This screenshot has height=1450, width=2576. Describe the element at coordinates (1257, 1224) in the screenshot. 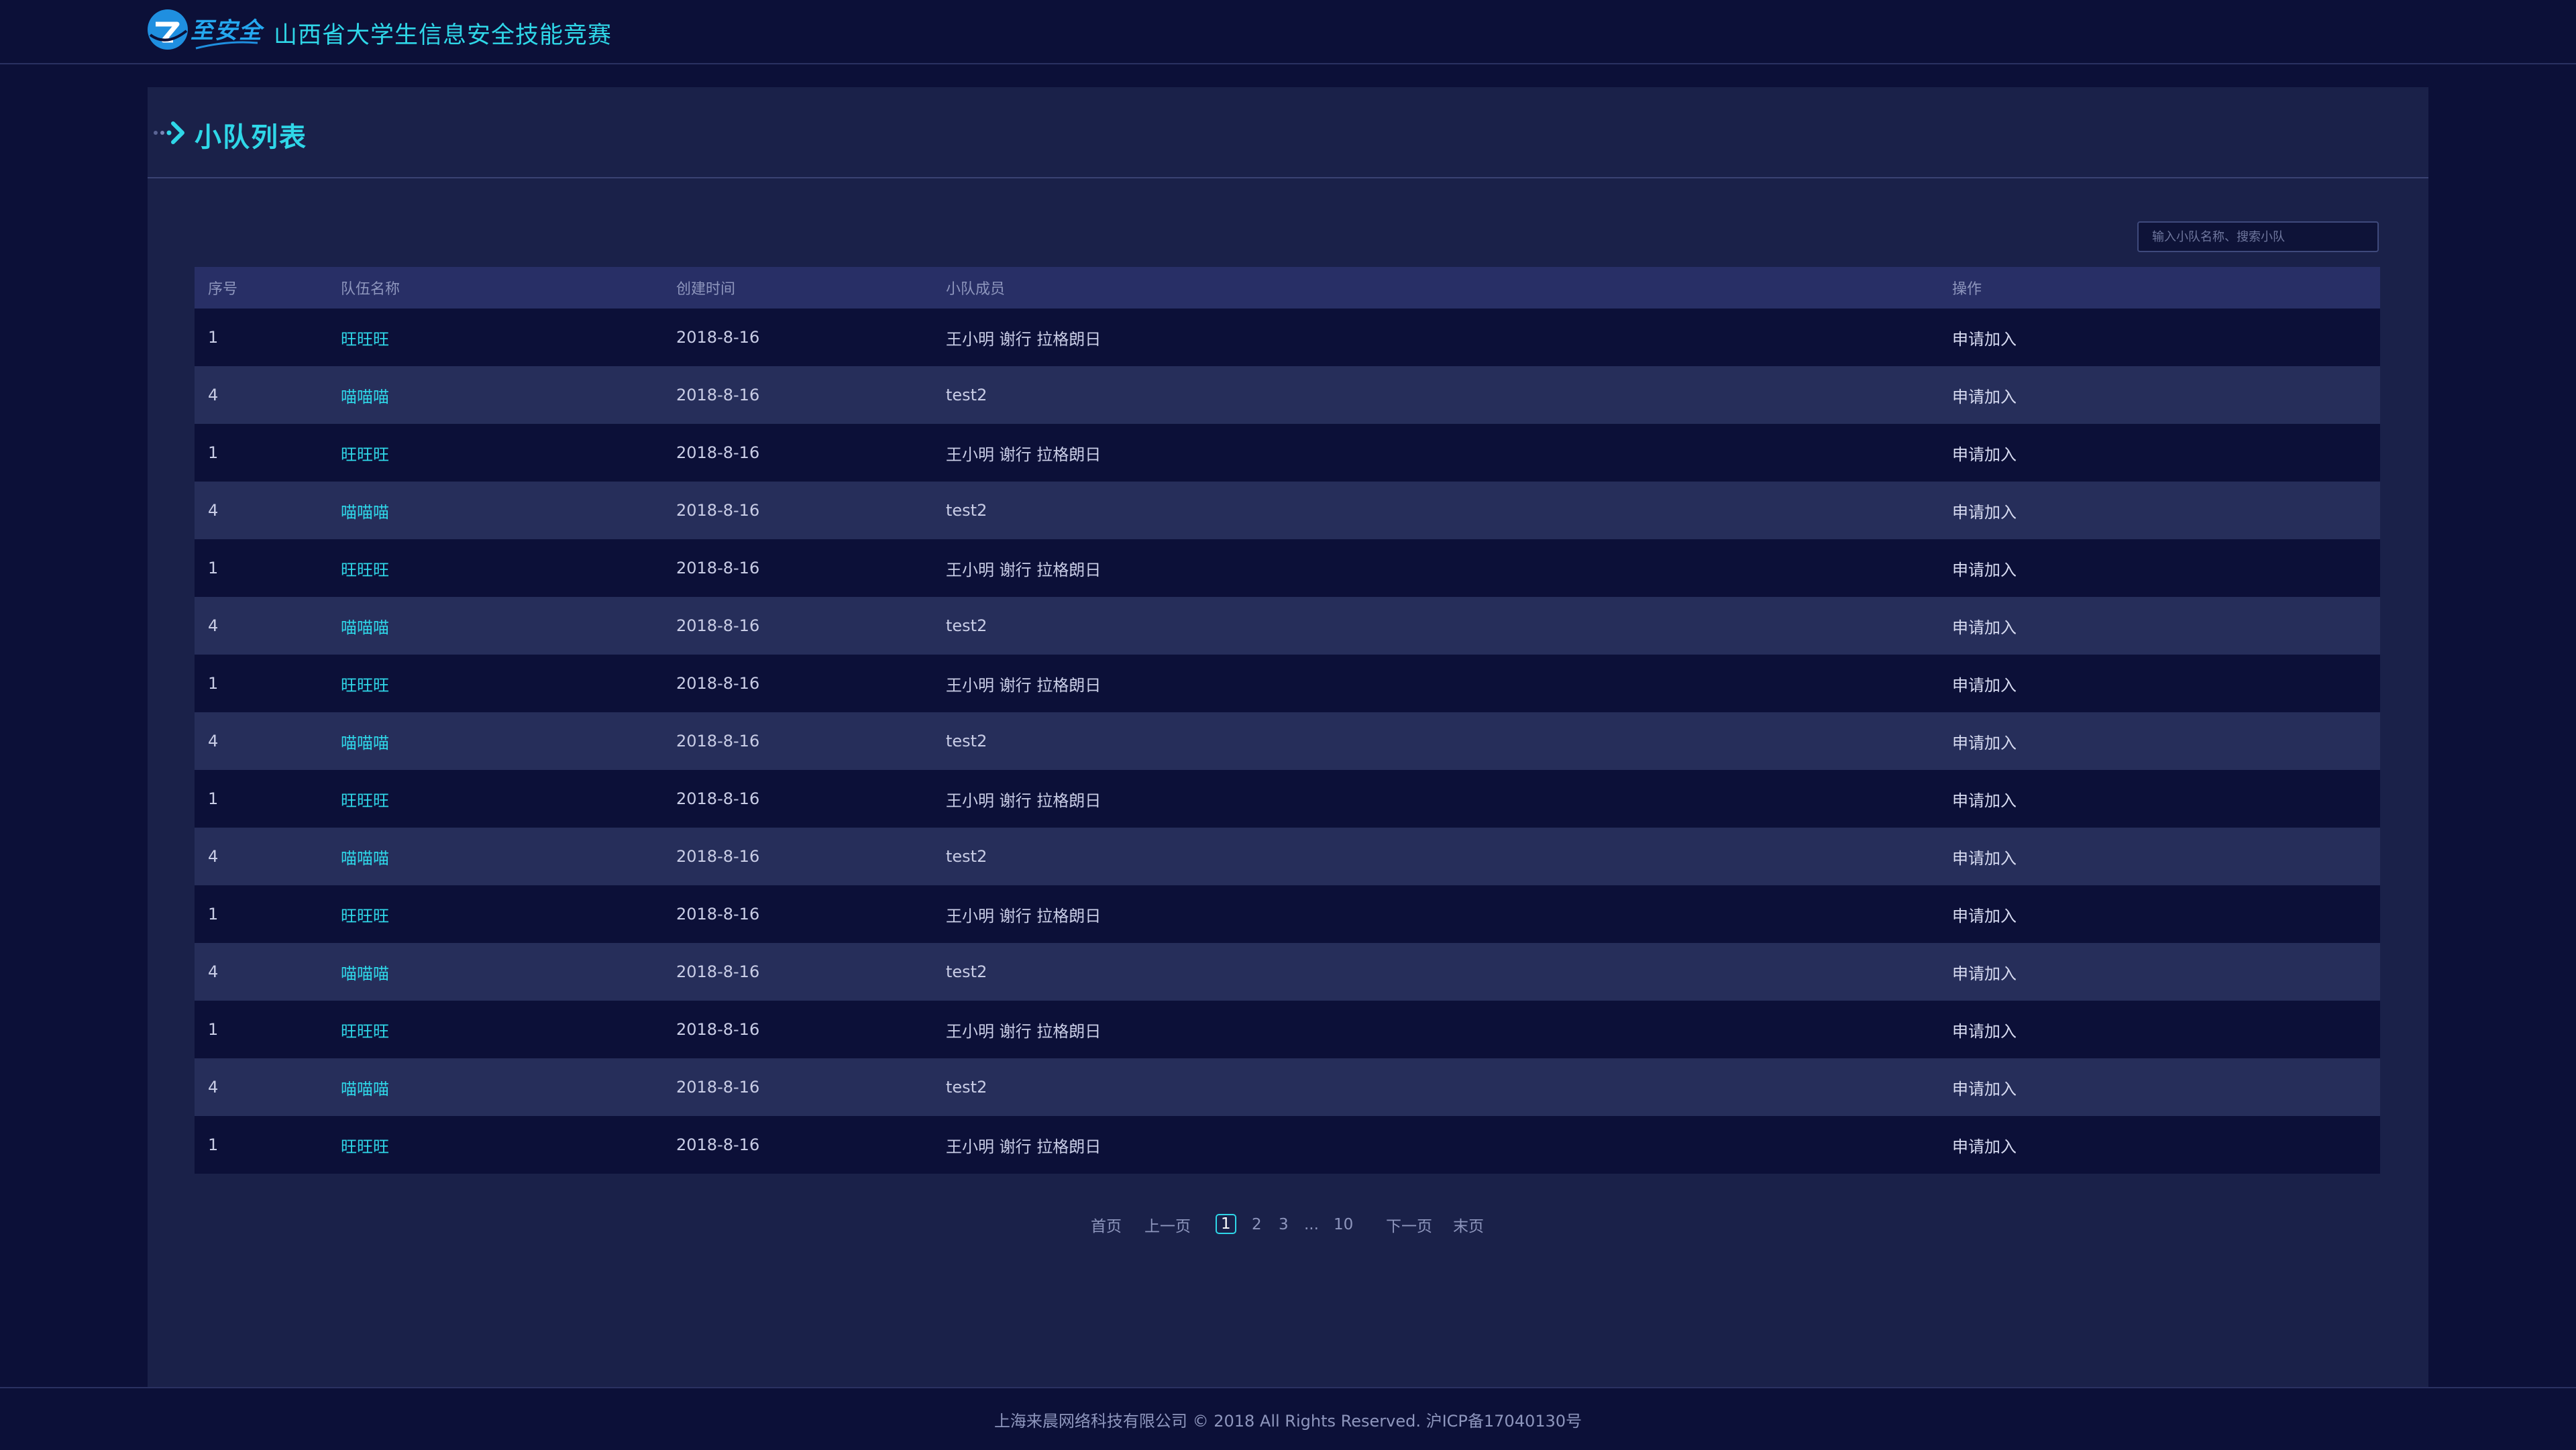

I see `page-link-2: 2` at that location.